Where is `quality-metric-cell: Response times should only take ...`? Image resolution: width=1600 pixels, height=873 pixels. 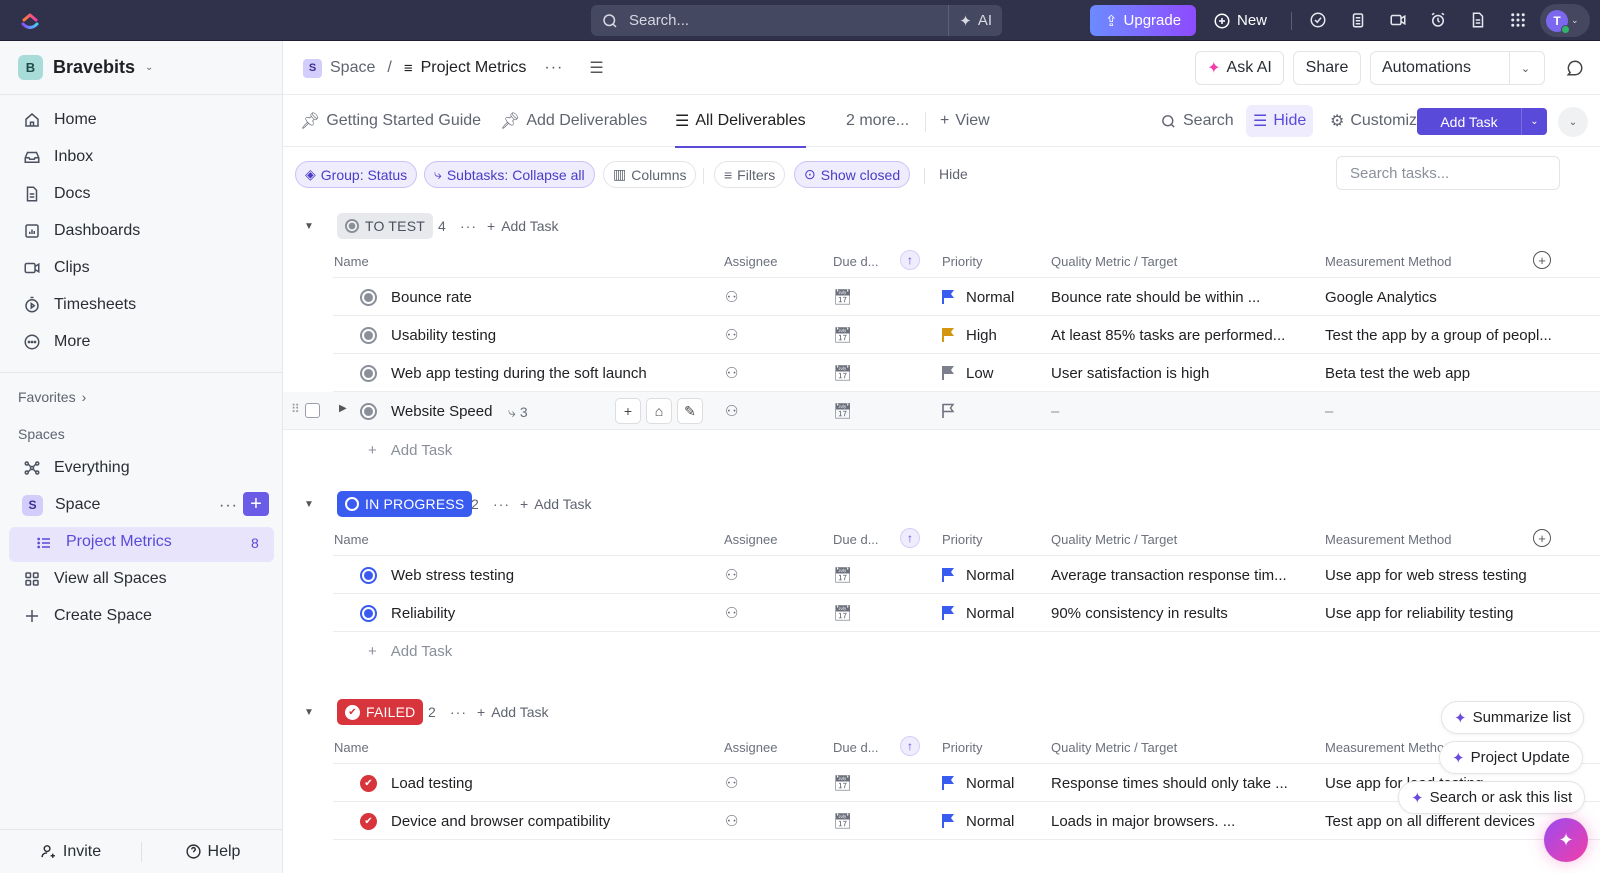
quality-metric-cell: Response times should only take ... is located at coordinates (1169, 783).